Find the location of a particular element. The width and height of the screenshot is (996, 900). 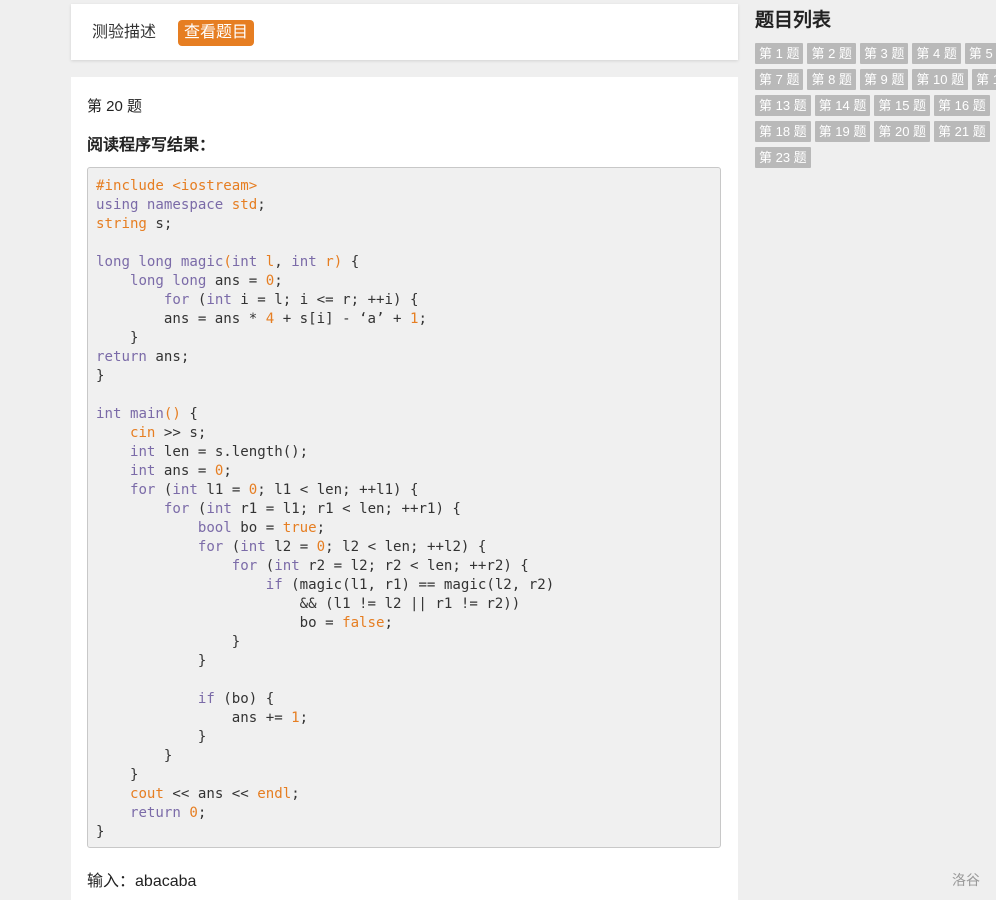

question-link: 第 14 题 is located at coordinates (842, 105).